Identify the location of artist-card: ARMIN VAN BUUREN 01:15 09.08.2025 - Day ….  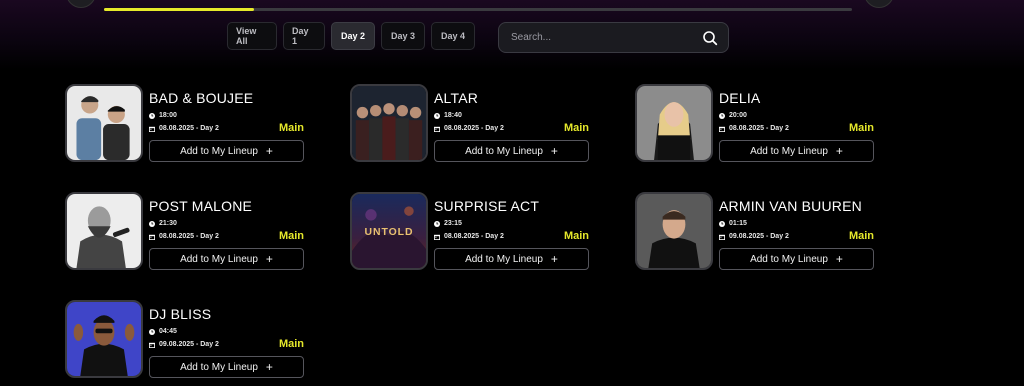
(760, 233).